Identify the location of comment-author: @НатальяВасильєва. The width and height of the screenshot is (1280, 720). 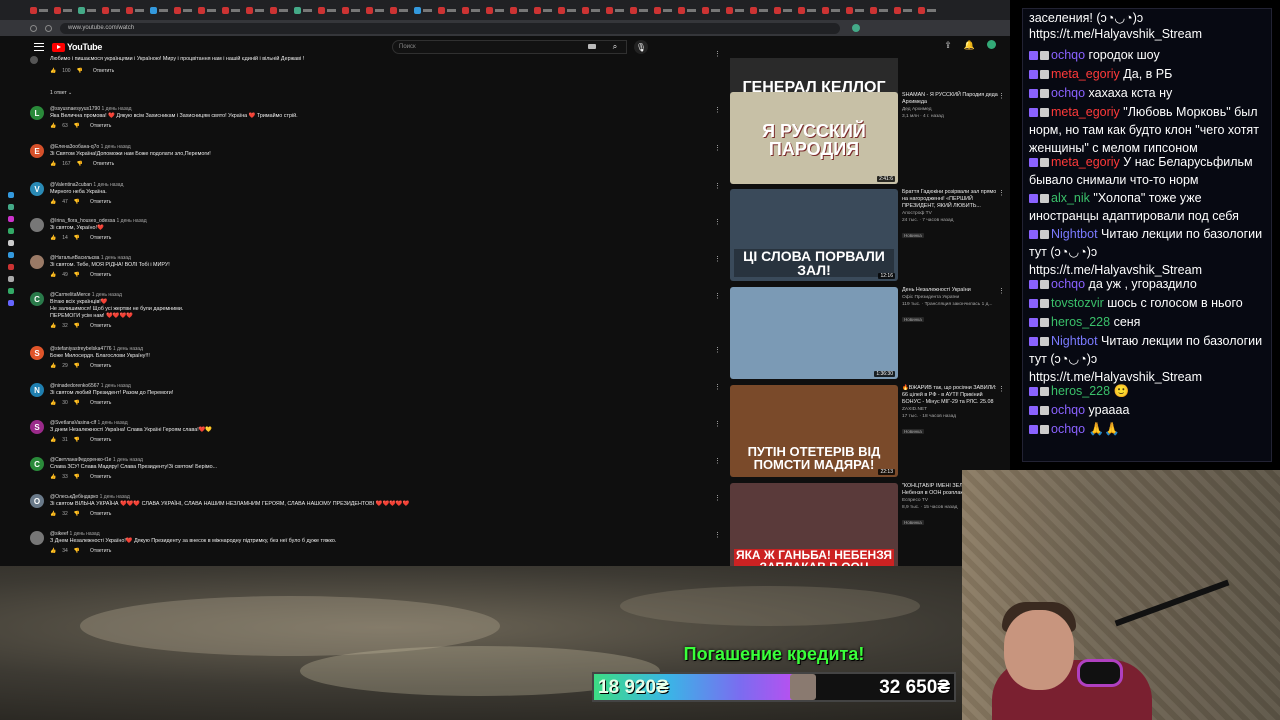
(74, 258).